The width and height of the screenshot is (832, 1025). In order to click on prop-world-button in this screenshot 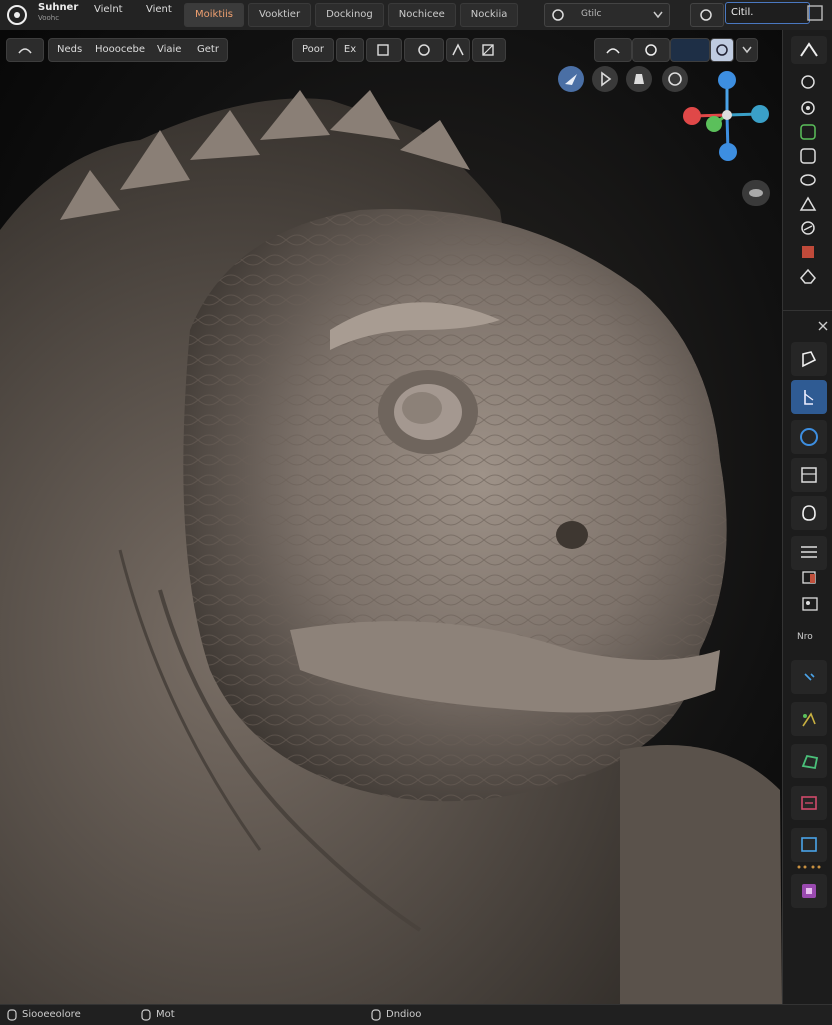, I will do `click(809, 553)`.